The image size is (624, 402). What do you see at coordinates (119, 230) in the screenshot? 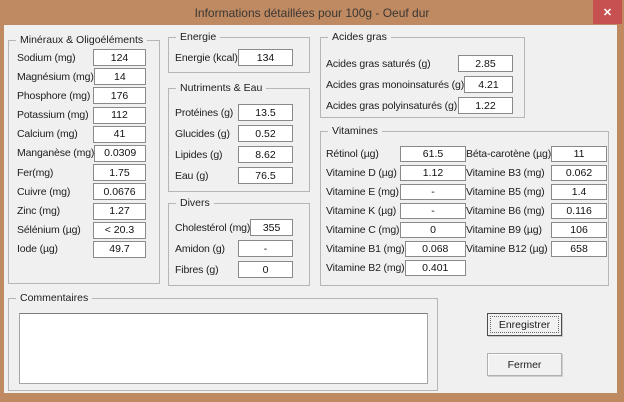
I see `field-value-box: < 20.3` at bounding box center [119, 230].